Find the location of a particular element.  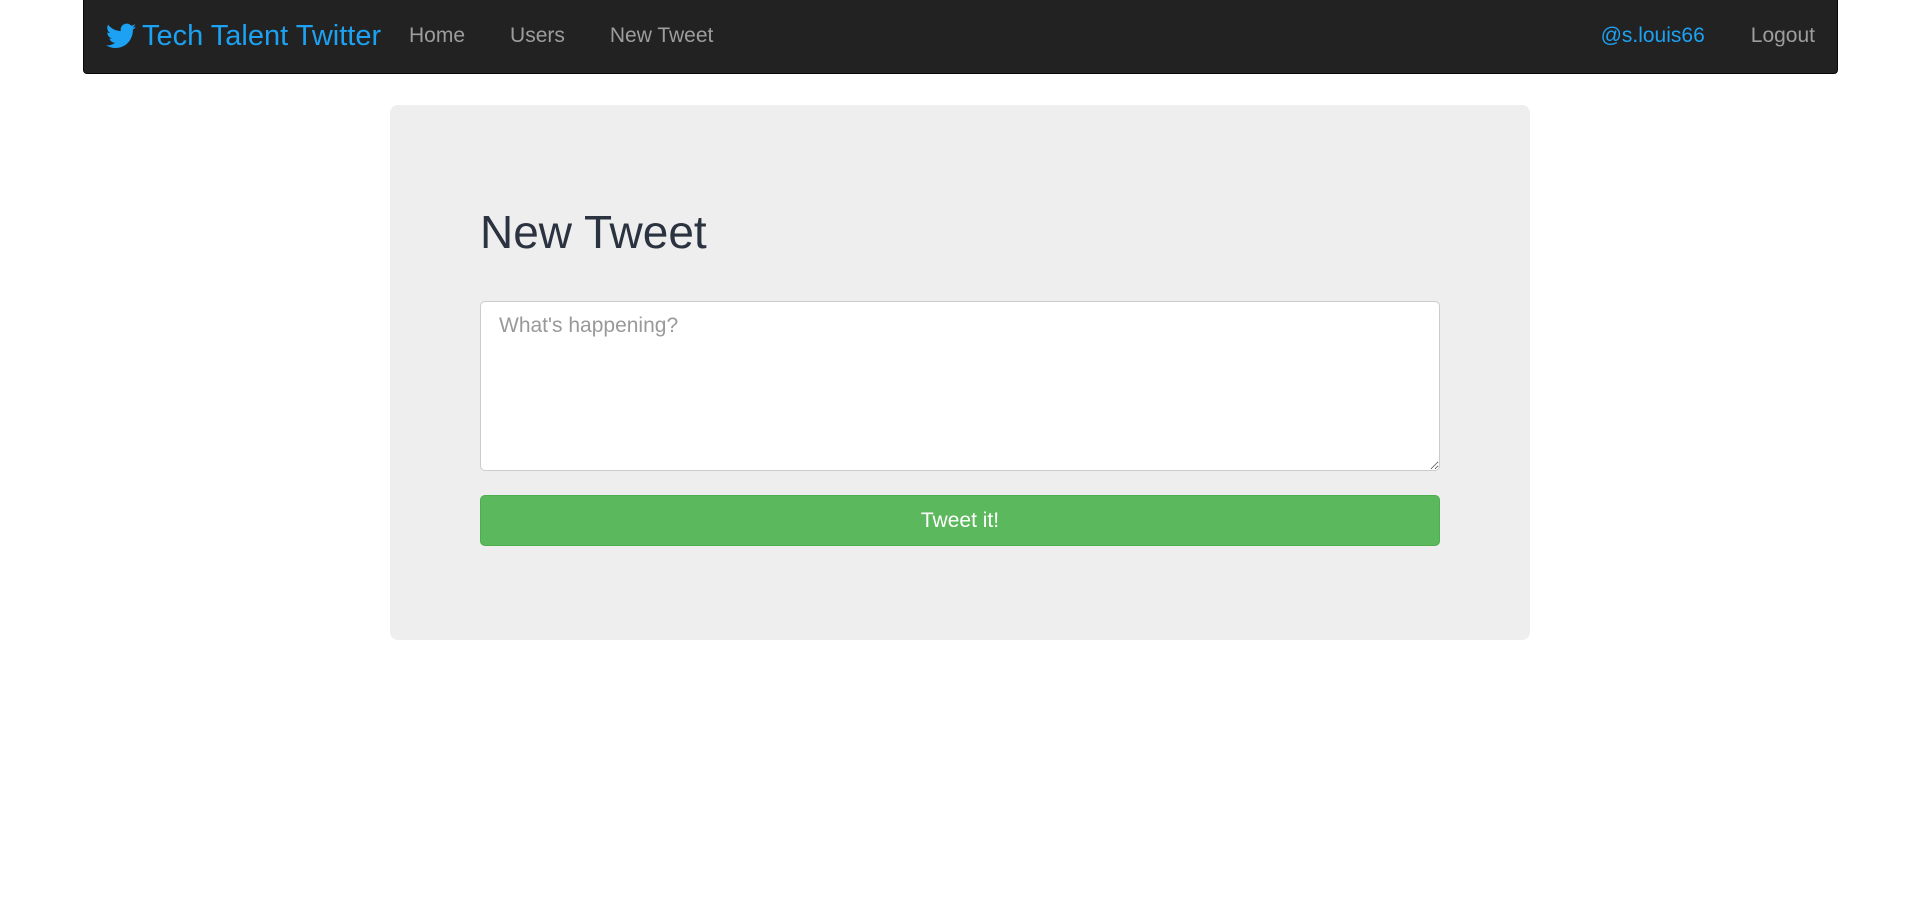

nav-link-home: Home is located at coordinates (437, 36).